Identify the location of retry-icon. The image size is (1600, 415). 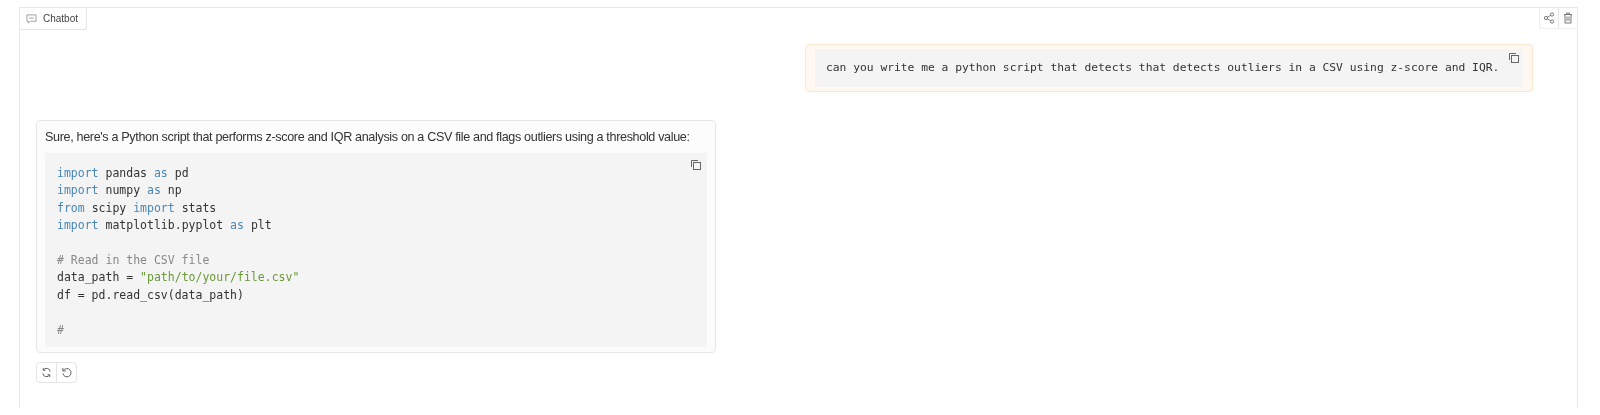
(46, 372).